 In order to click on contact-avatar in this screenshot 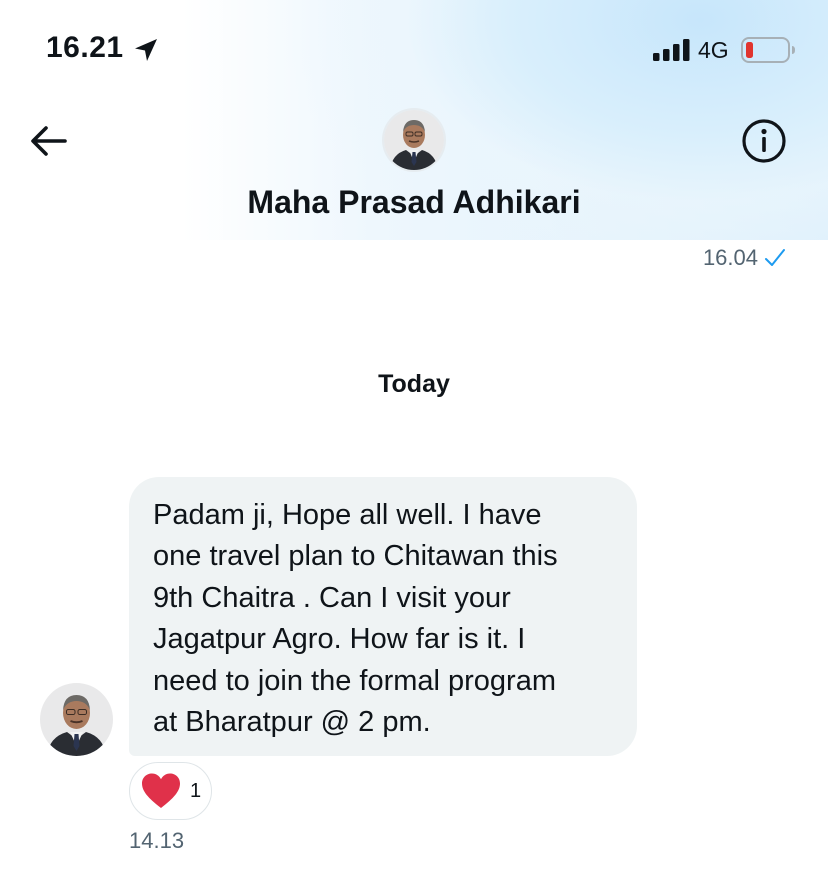, I will do `click(414, 140)`.